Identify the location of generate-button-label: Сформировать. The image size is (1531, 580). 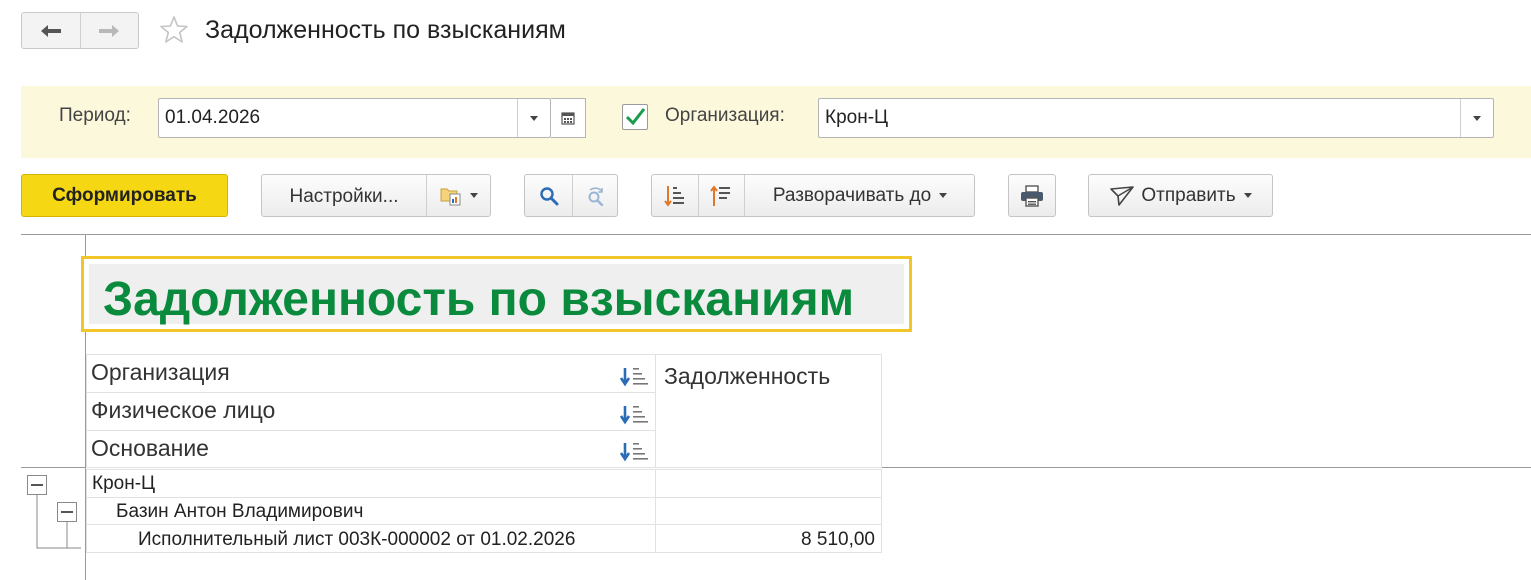
(124, 195).